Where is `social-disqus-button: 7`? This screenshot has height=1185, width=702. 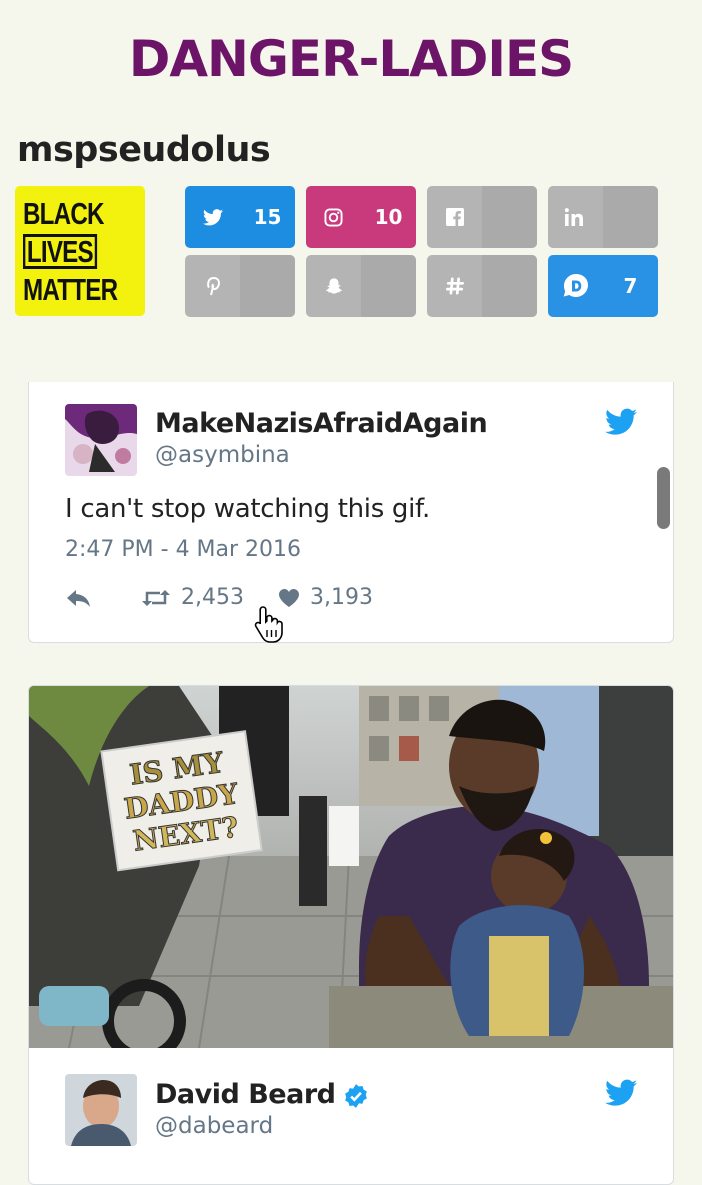 social-disqus-button: 7 is located at coordinates (603, 286).